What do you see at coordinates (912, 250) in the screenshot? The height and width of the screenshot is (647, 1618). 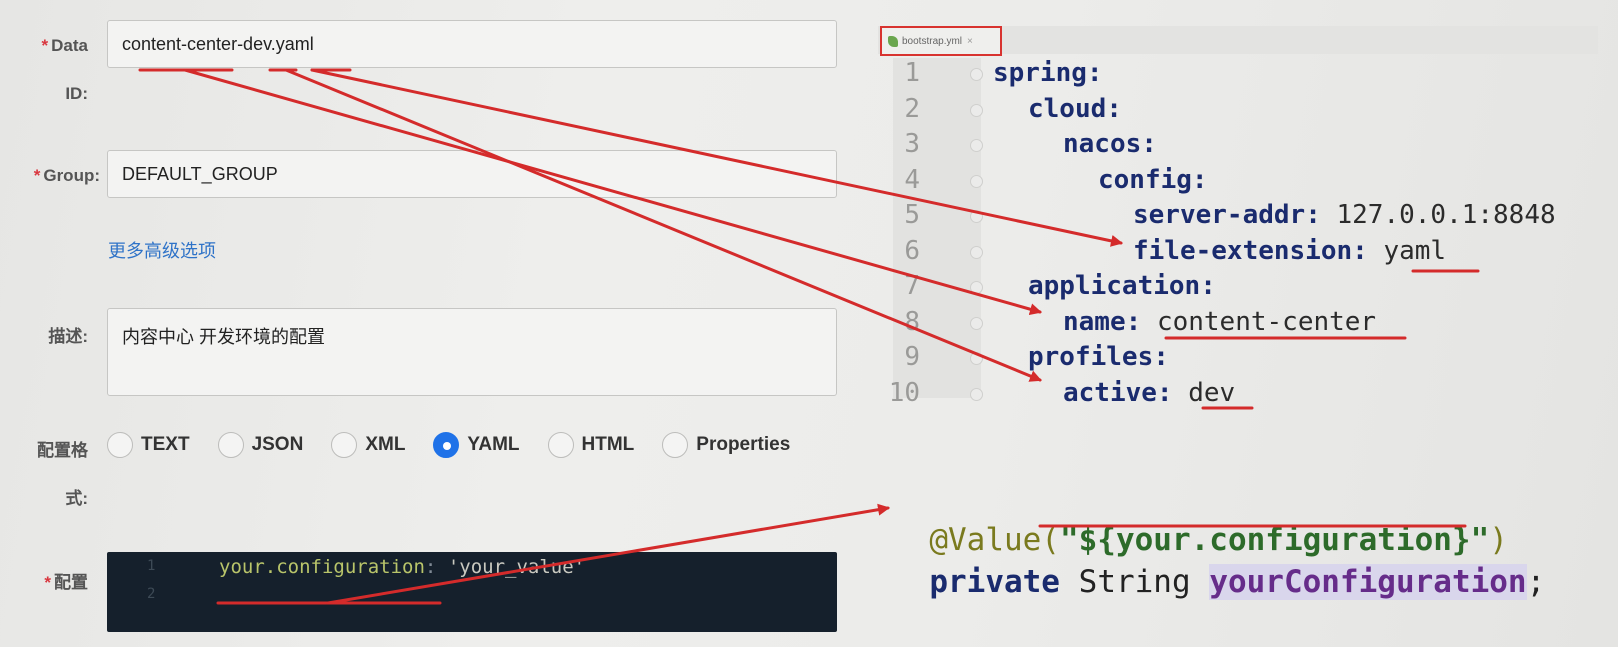 I see `line-number: 6` at bounding box center [912, 250].